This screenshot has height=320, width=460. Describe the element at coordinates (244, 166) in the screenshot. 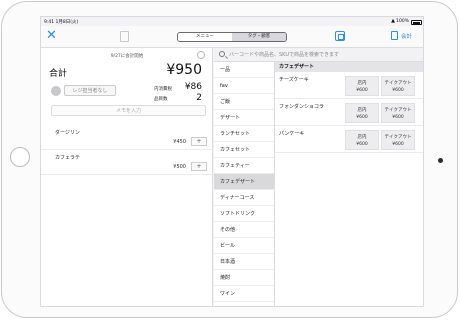

I see `category-item: カフェティー` at that location.